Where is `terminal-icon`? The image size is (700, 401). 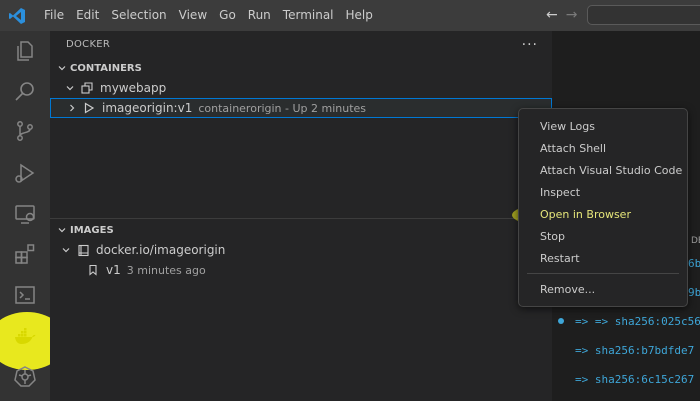 terminal-icon is located at coordinates (25, 295).